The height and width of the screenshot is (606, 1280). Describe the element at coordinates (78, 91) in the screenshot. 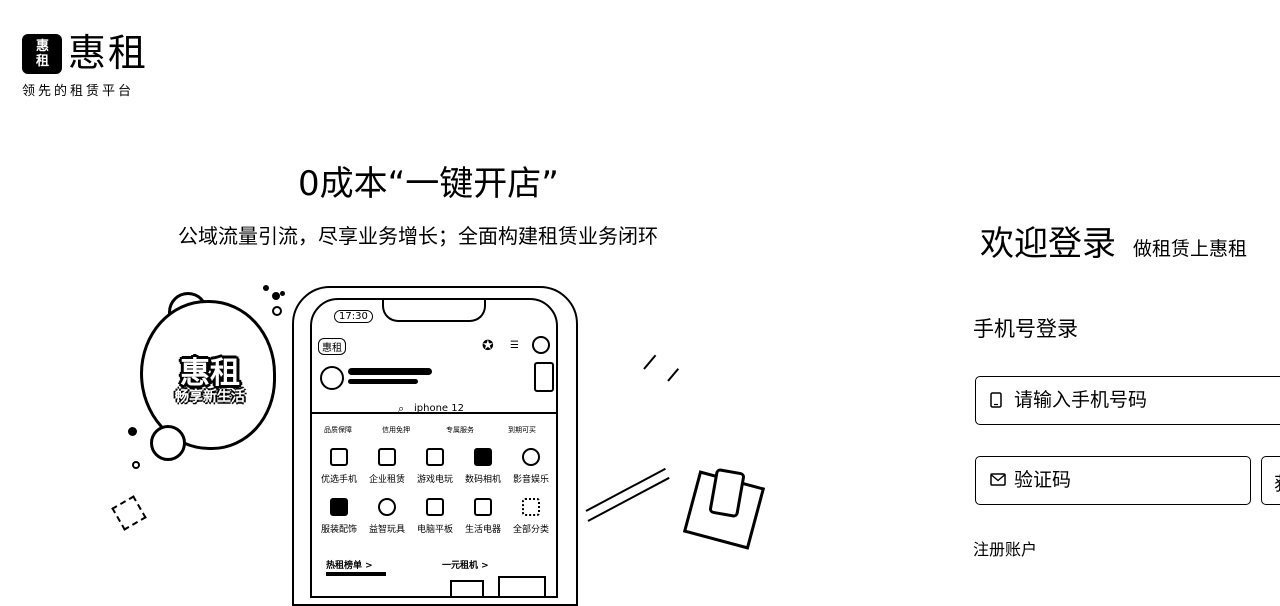

I see `brand-tagline: 领先的租赁平台` at that location.